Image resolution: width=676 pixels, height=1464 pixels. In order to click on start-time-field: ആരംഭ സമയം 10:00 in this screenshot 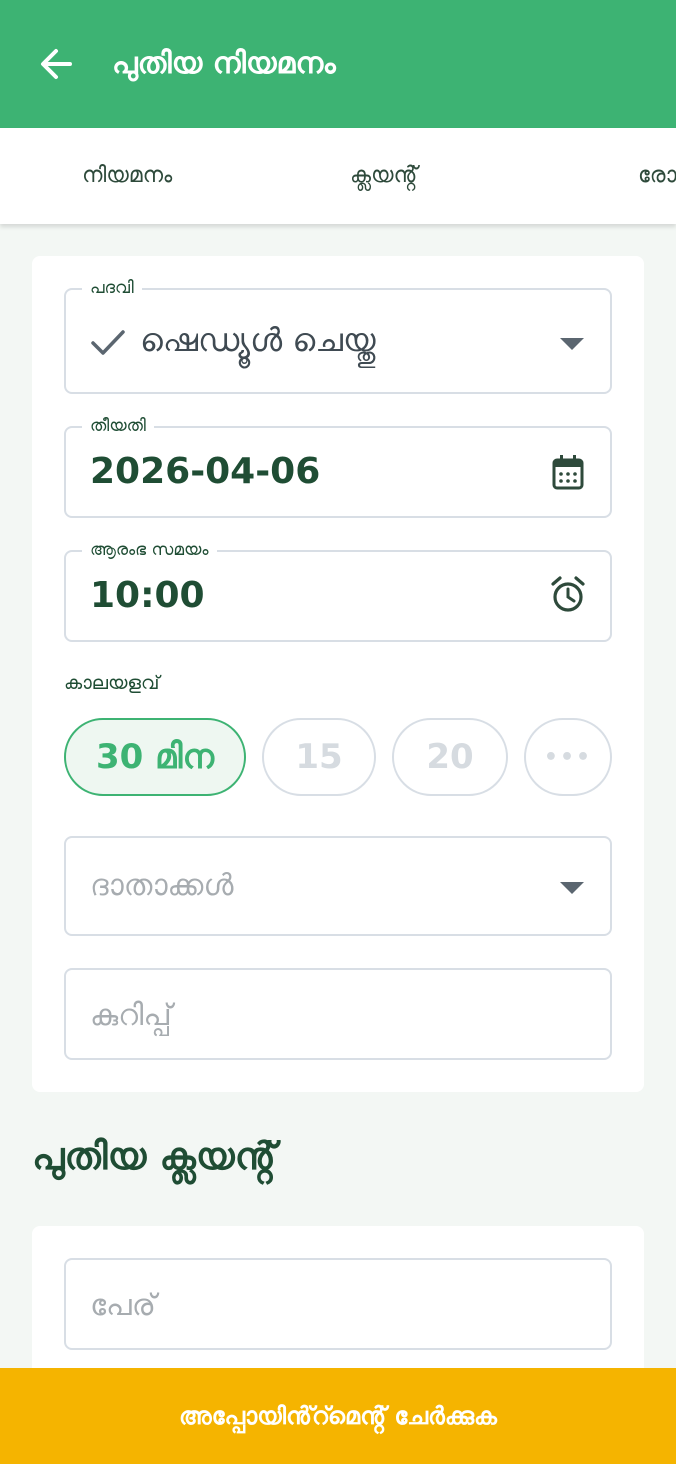, I will do `click(338, 590)`.